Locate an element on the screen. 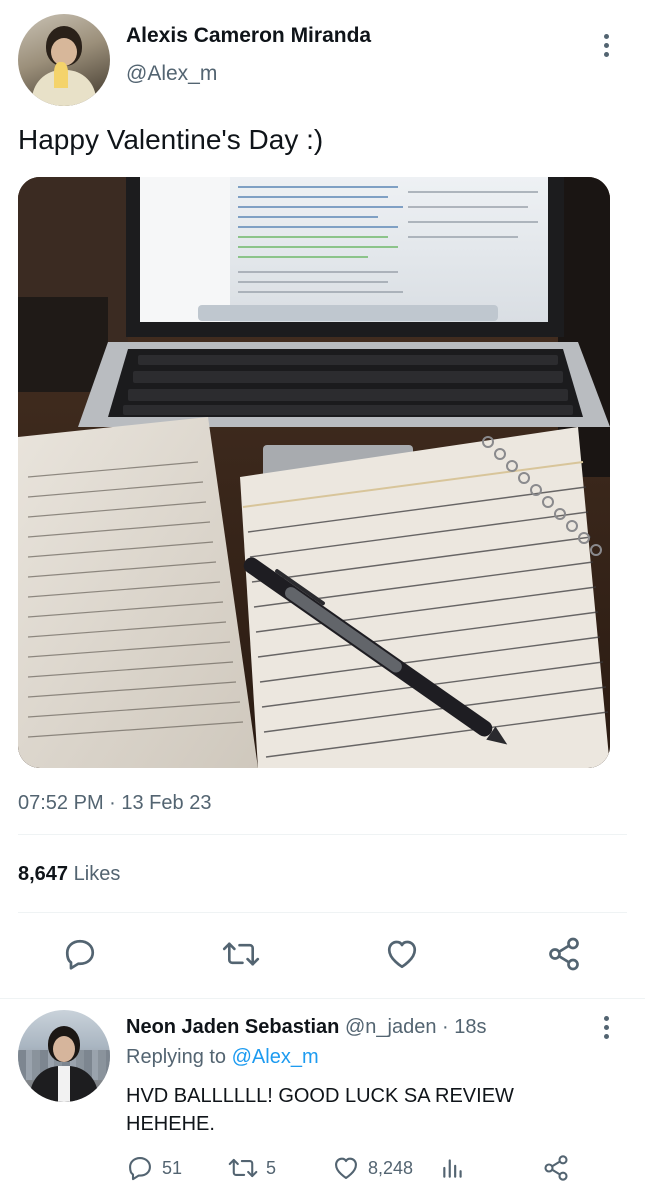 This screenshot has height=1200, width=645. author-handle: @Alex_m is located at coordinates (171, 74).